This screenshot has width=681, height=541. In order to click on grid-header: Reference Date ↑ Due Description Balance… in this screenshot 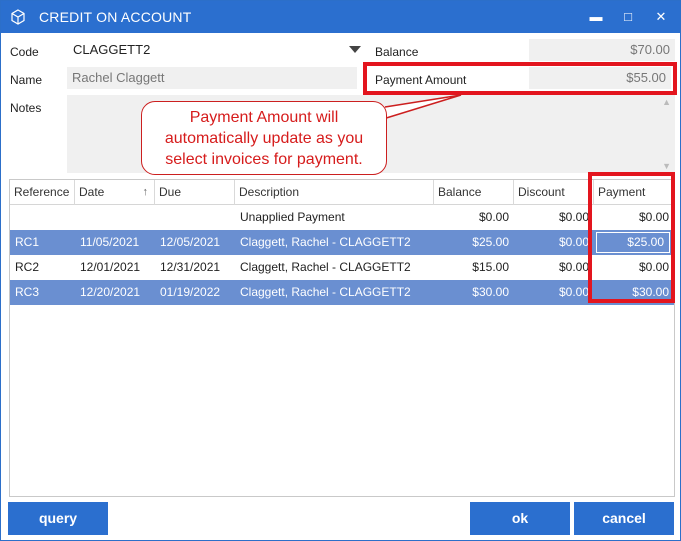, I will do `click(342, 192)`.